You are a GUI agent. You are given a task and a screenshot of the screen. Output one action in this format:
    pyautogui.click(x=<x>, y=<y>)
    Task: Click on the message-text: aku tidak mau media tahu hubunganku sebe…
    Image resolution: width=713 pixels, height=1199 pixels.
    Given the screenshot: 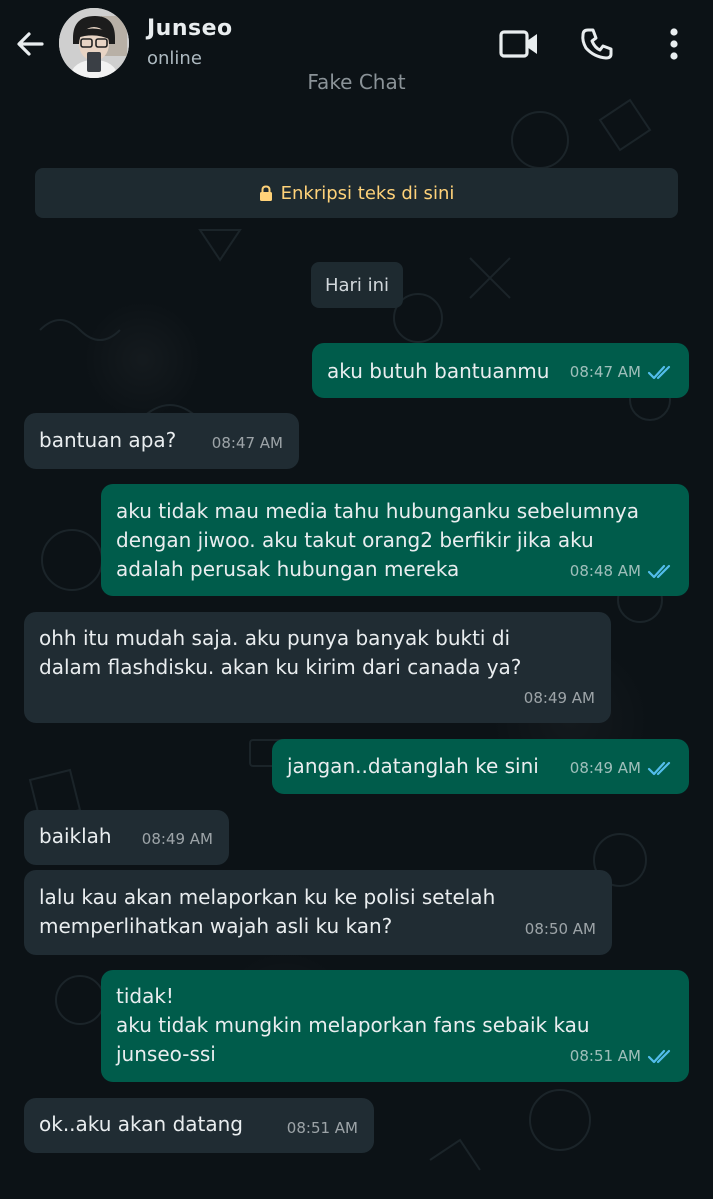 What is the action you would take?
    pyautogui.click(x=378, y=540)
    